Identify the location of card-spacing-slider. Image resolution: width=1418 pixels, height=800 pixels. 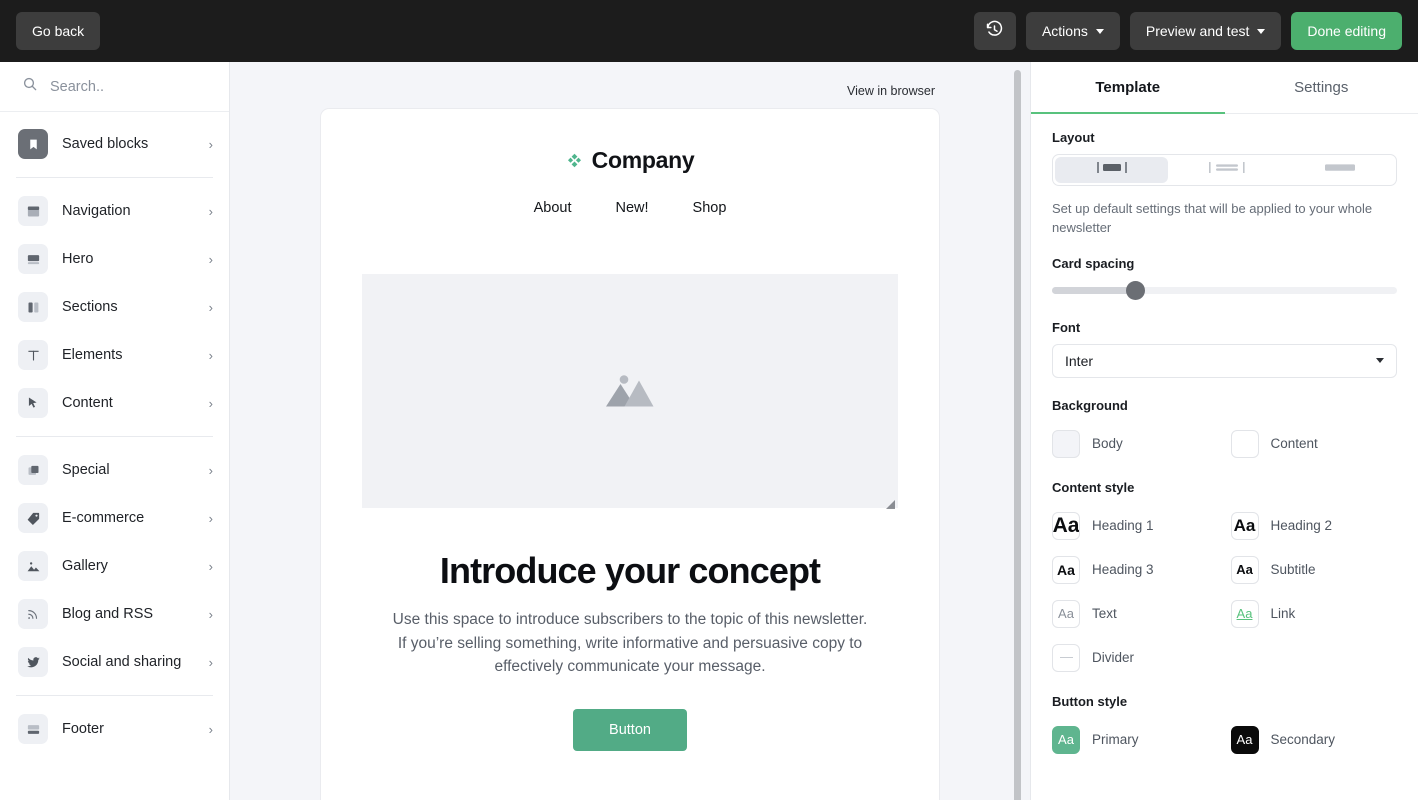
(1224, 291).